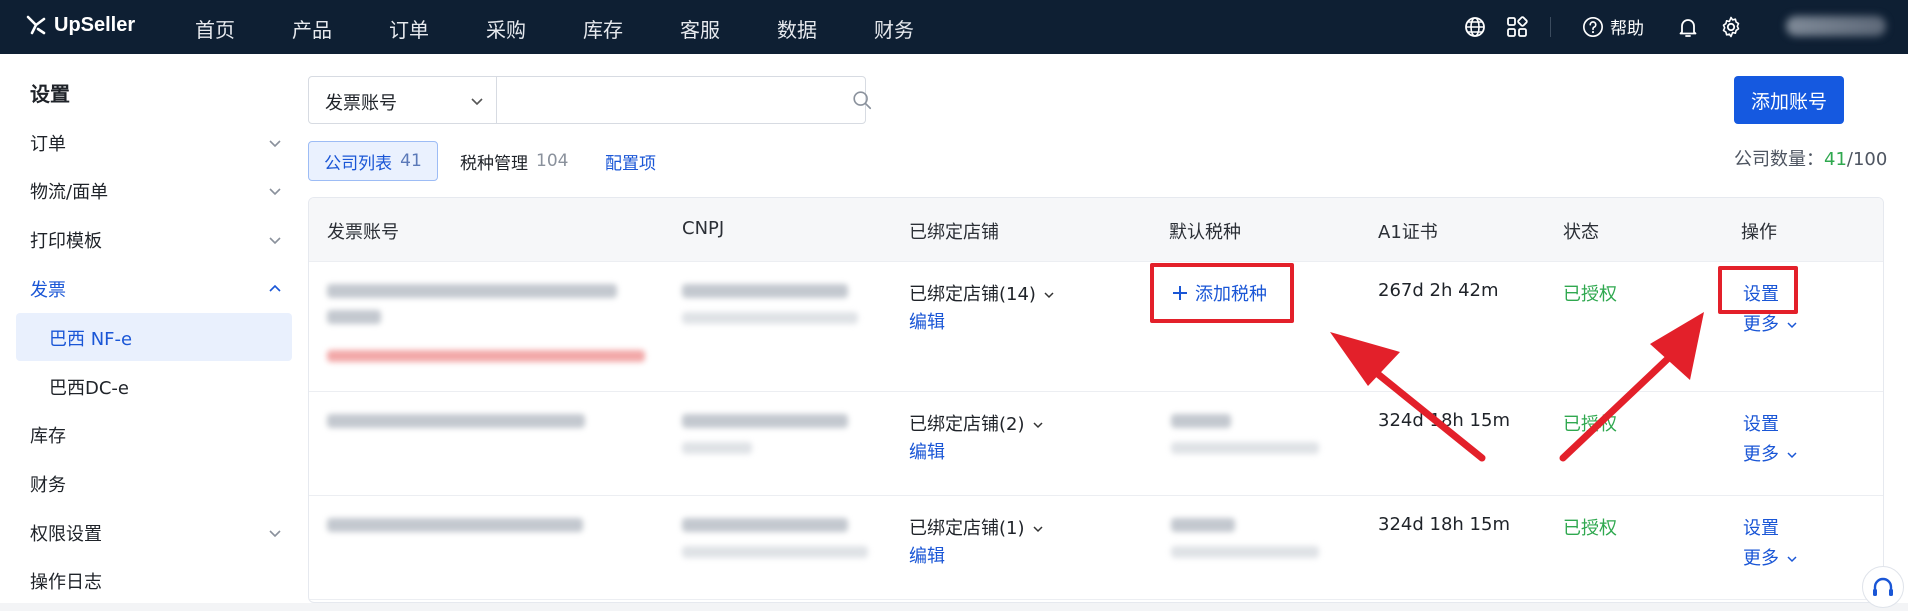  Describe the element at coordinates (514, 161) in the screenshot. I see `tab-tax-management: 税种管理 104` at that location.